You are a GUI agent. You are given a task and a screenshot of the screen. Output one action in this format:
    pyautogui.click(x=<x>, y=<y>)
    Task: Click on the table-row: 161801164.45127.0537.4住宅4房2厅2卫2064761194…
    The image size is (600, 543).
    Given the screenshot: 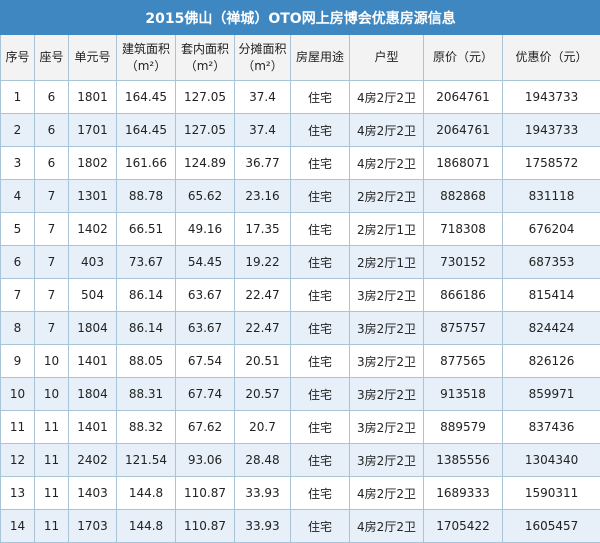 What is the action you would take?
    pyautogui.click(x=300, y=97)
    